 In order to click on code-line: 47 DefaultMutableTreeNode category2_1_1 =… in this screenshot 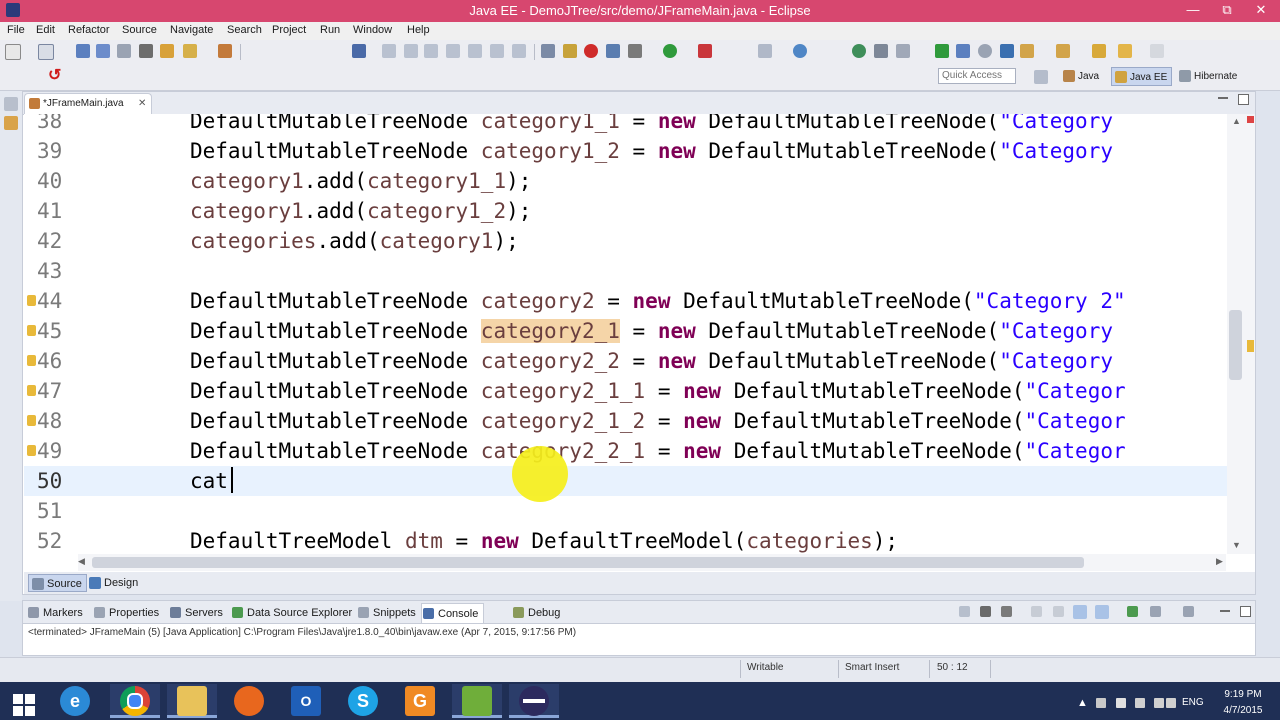, I will do `click(625, 391)`.